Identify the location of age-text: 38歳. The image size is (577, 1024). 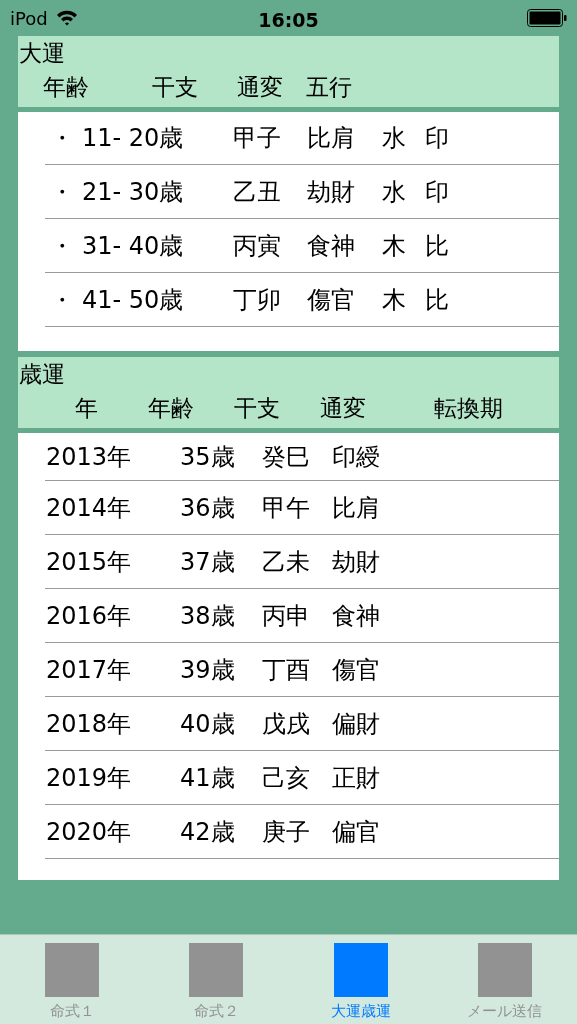
(208, 616).